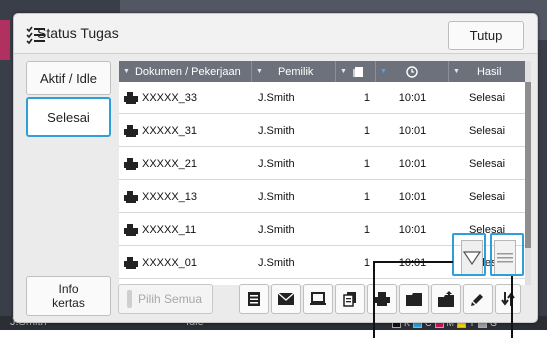  What do you see at coordinates (5, 40) in the screenshot?
I see `background-accent` at bounding box center [5, 40].